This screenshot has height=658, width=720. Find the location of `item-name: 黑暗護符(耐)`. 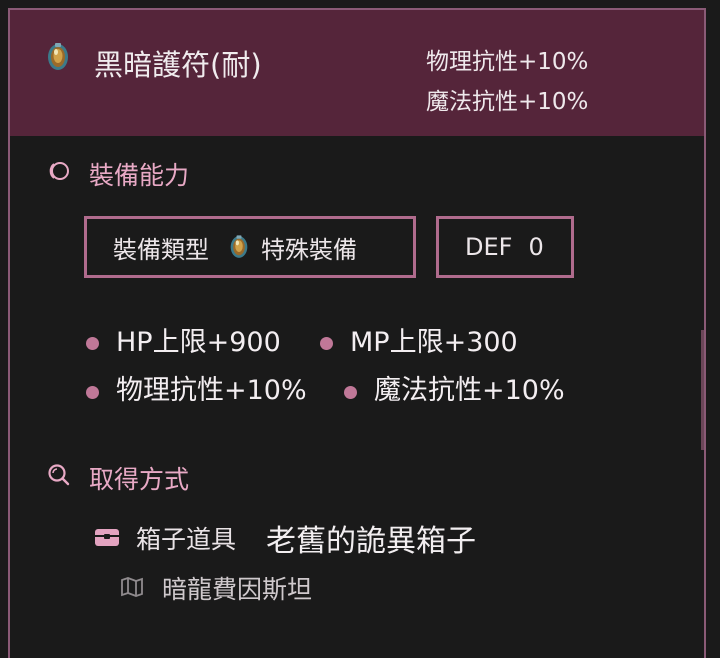

item-name: 黑暗護符(耐) is located at coordinates (178, 65).